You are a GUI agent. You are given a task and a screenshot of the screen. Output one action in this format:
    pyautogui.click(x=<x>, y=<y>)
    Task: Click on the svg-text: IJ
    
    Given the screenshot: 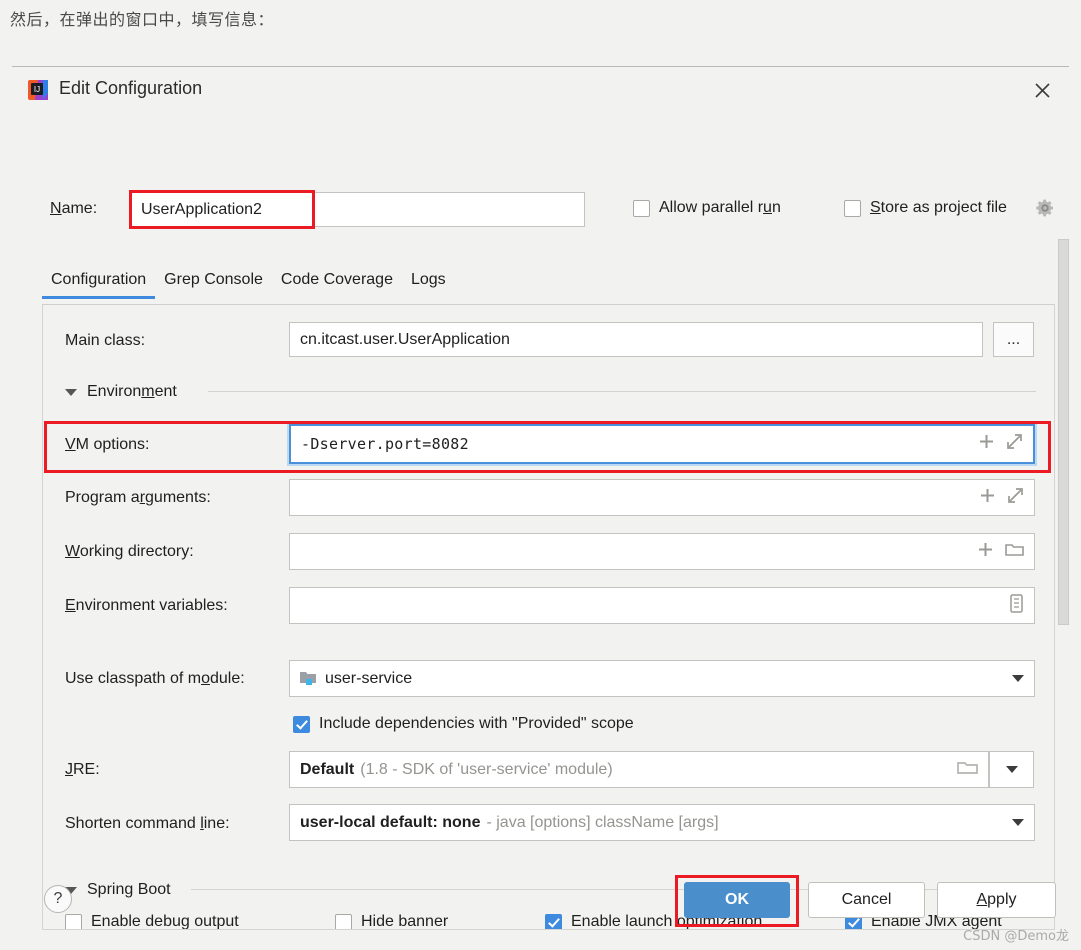 What is the action you would take?
    pyautogui.click(x=37, y=89)
    